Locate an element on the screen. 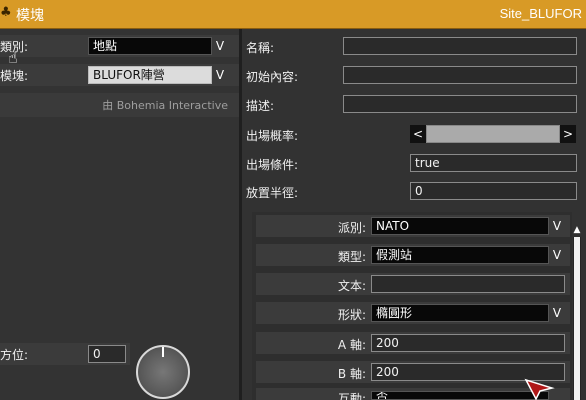  probability-label: 出場概率: is located at coordinates (272, 136).